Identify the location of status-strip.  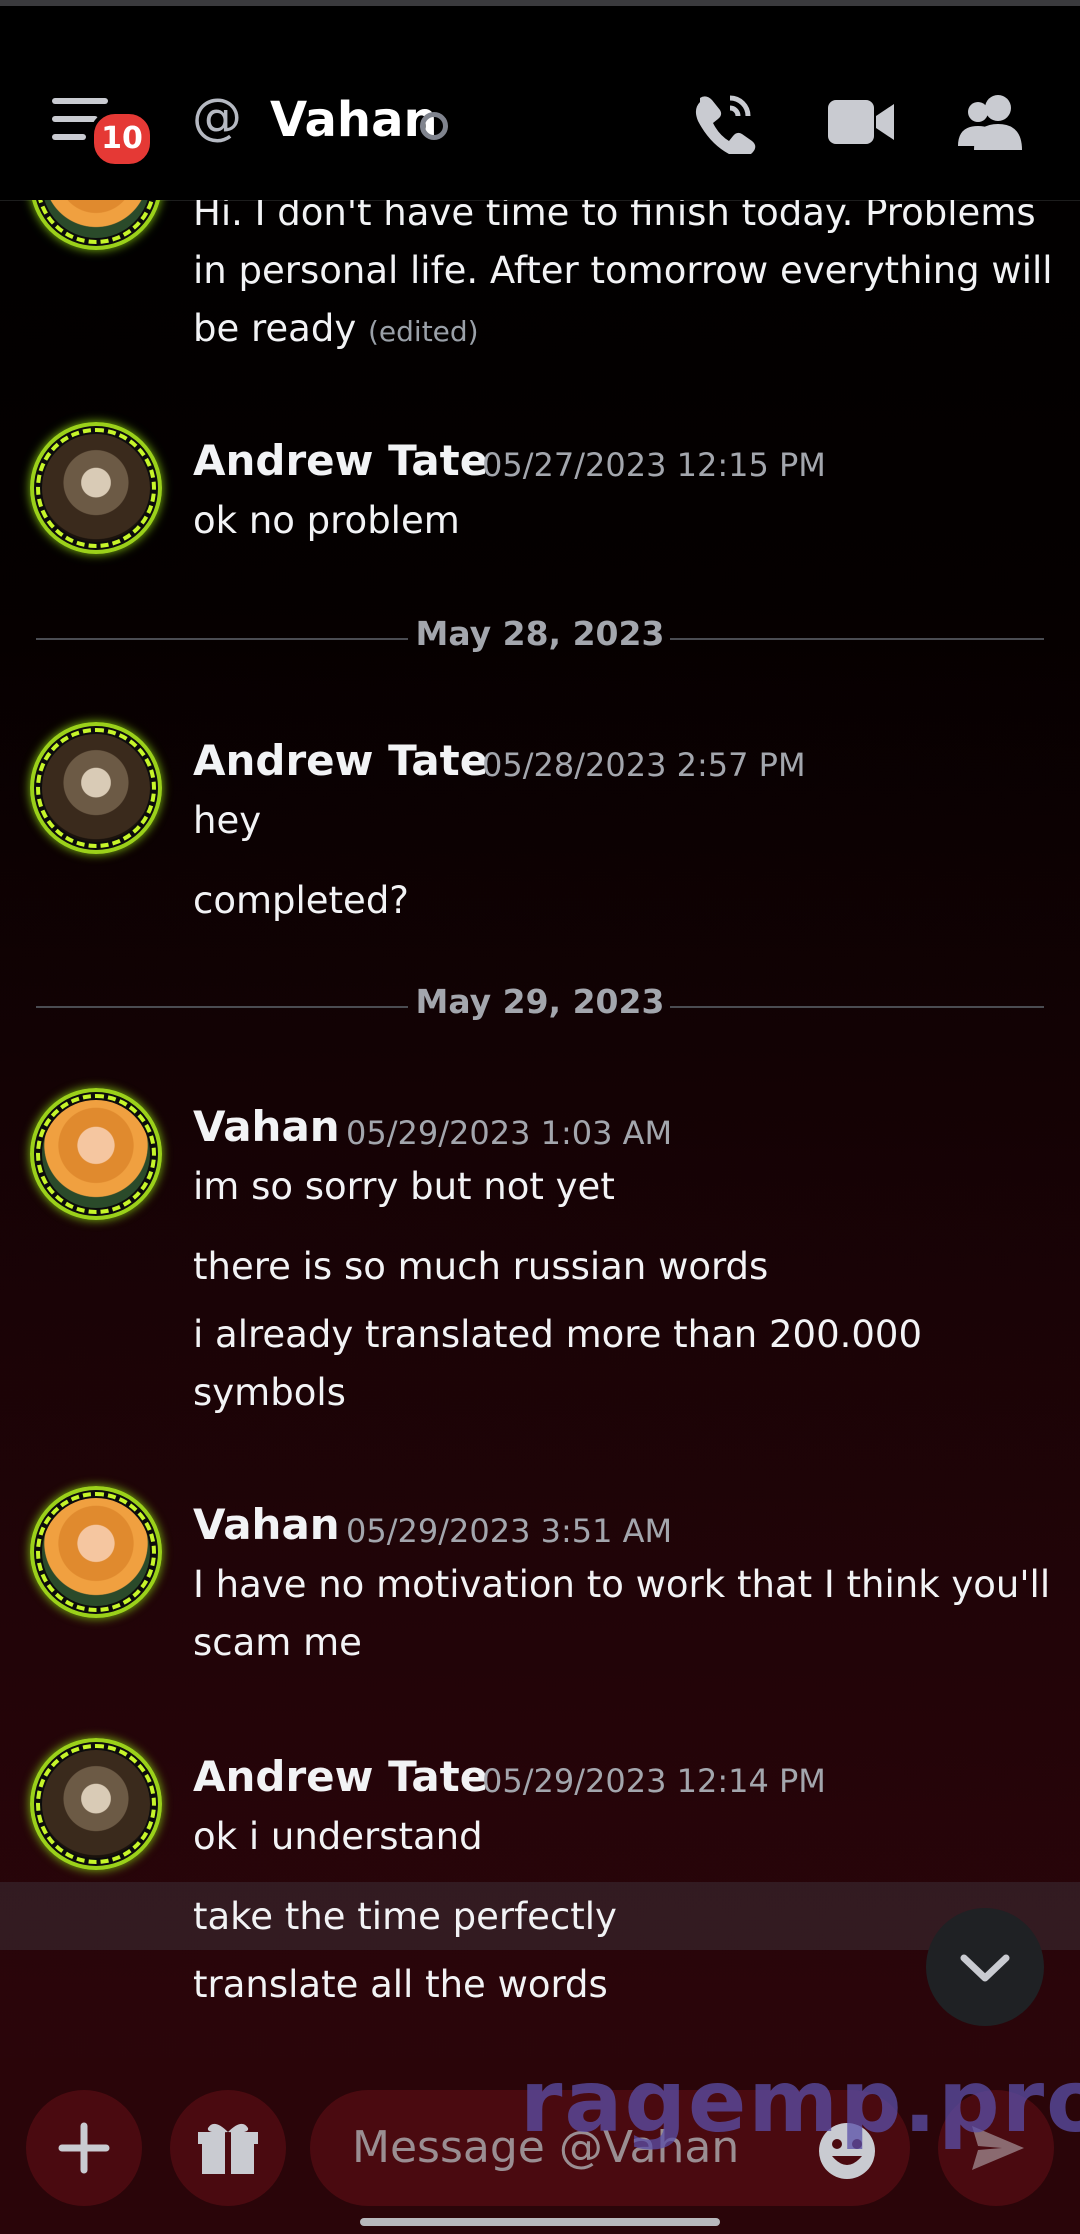
(540, 3).